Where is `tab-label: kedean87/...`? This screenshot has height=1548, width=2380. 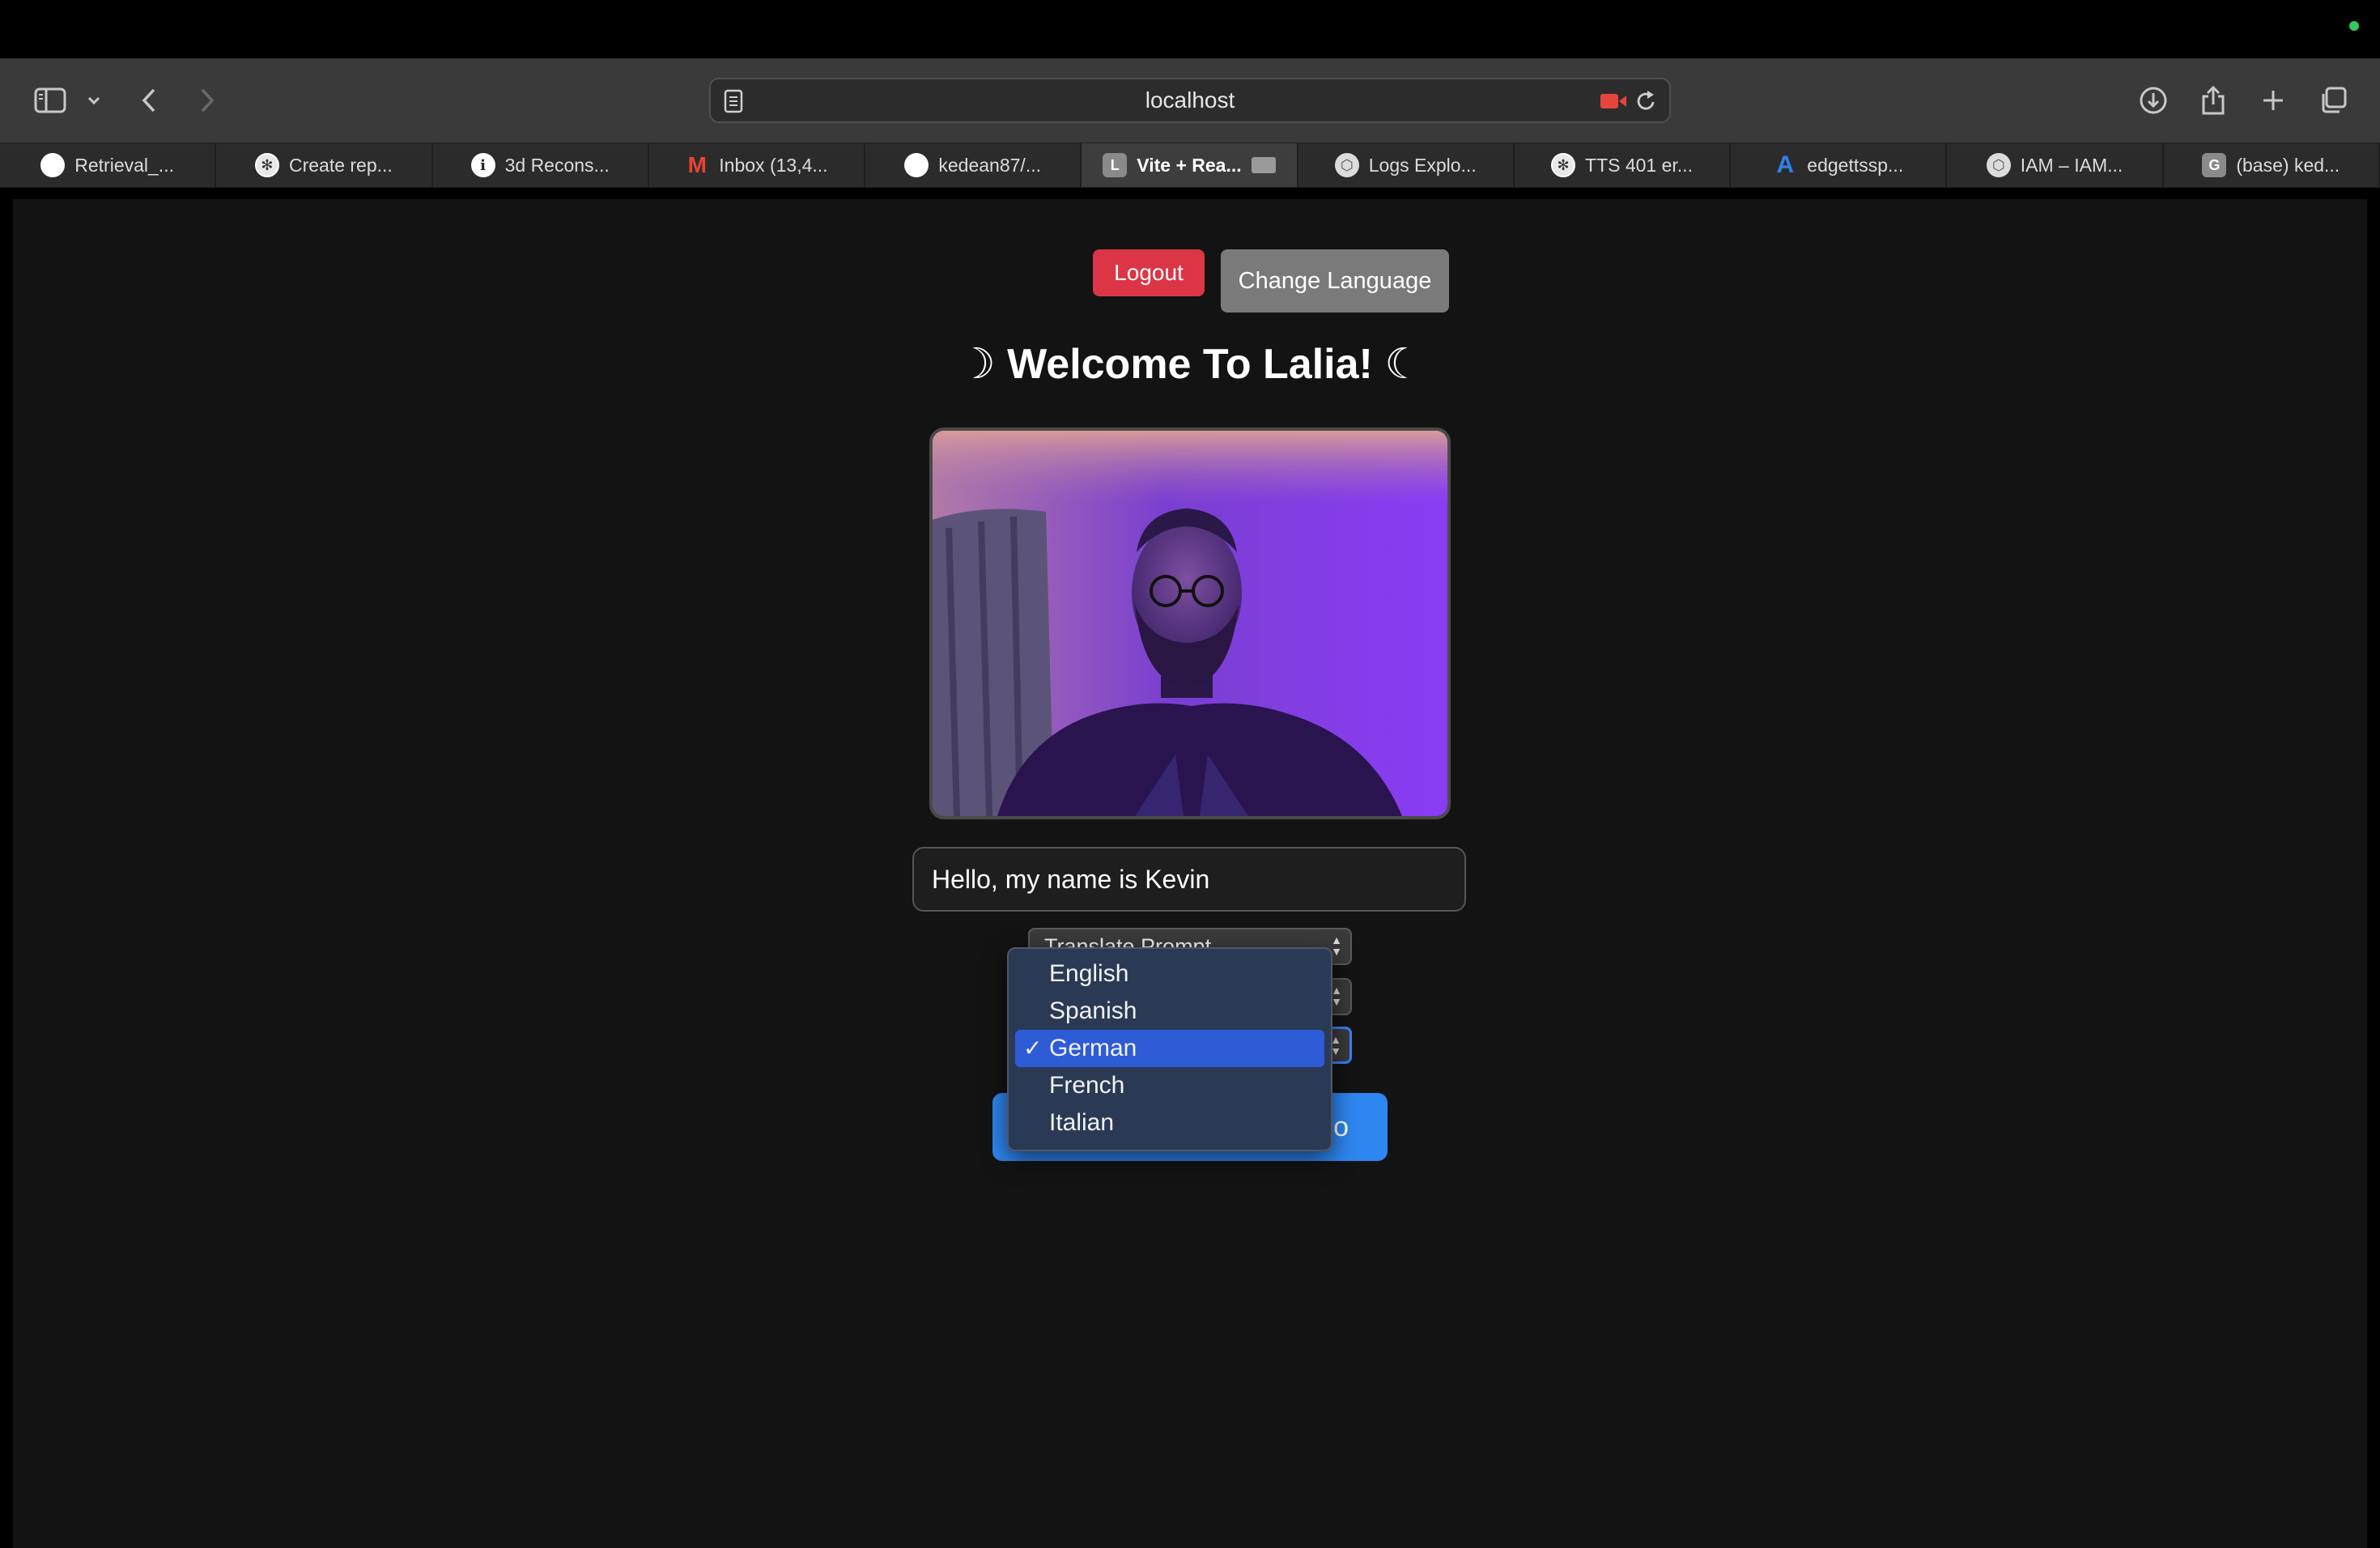 tab-label: kedean87/... is located at coordinates (990, 165).